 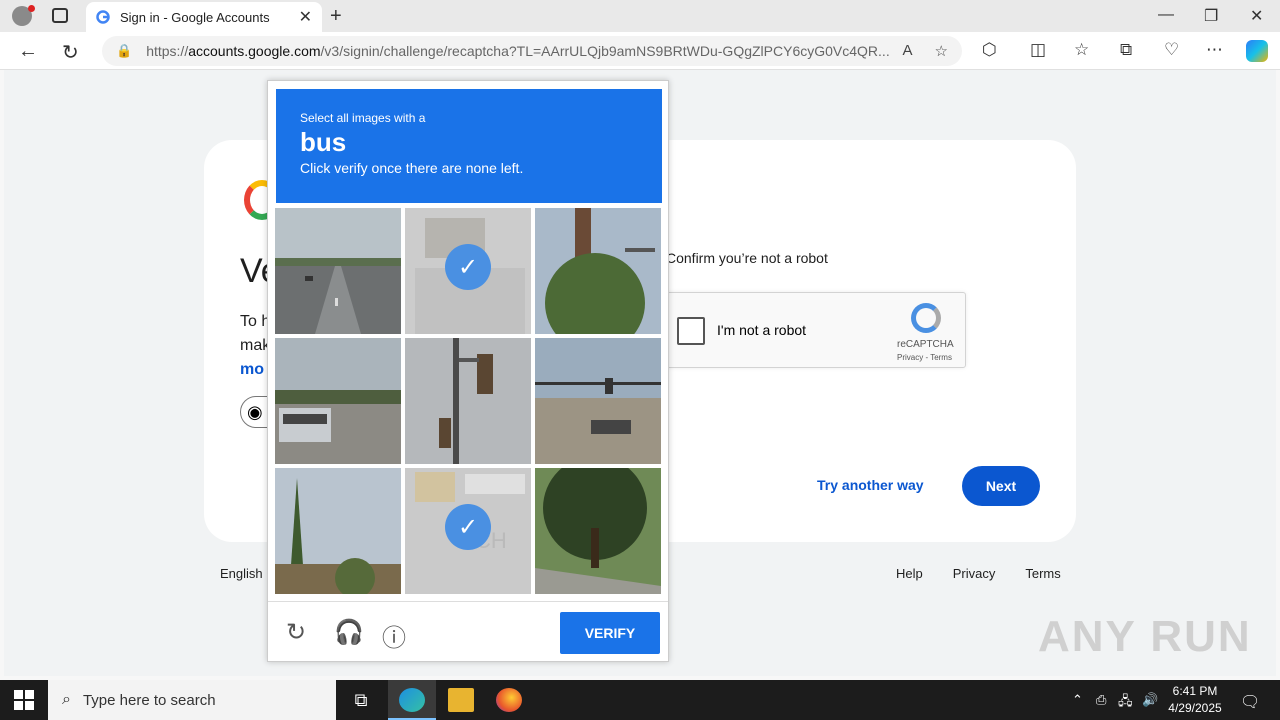 I want to click on info-icon: ⓘ, so click(x=394, y=635).